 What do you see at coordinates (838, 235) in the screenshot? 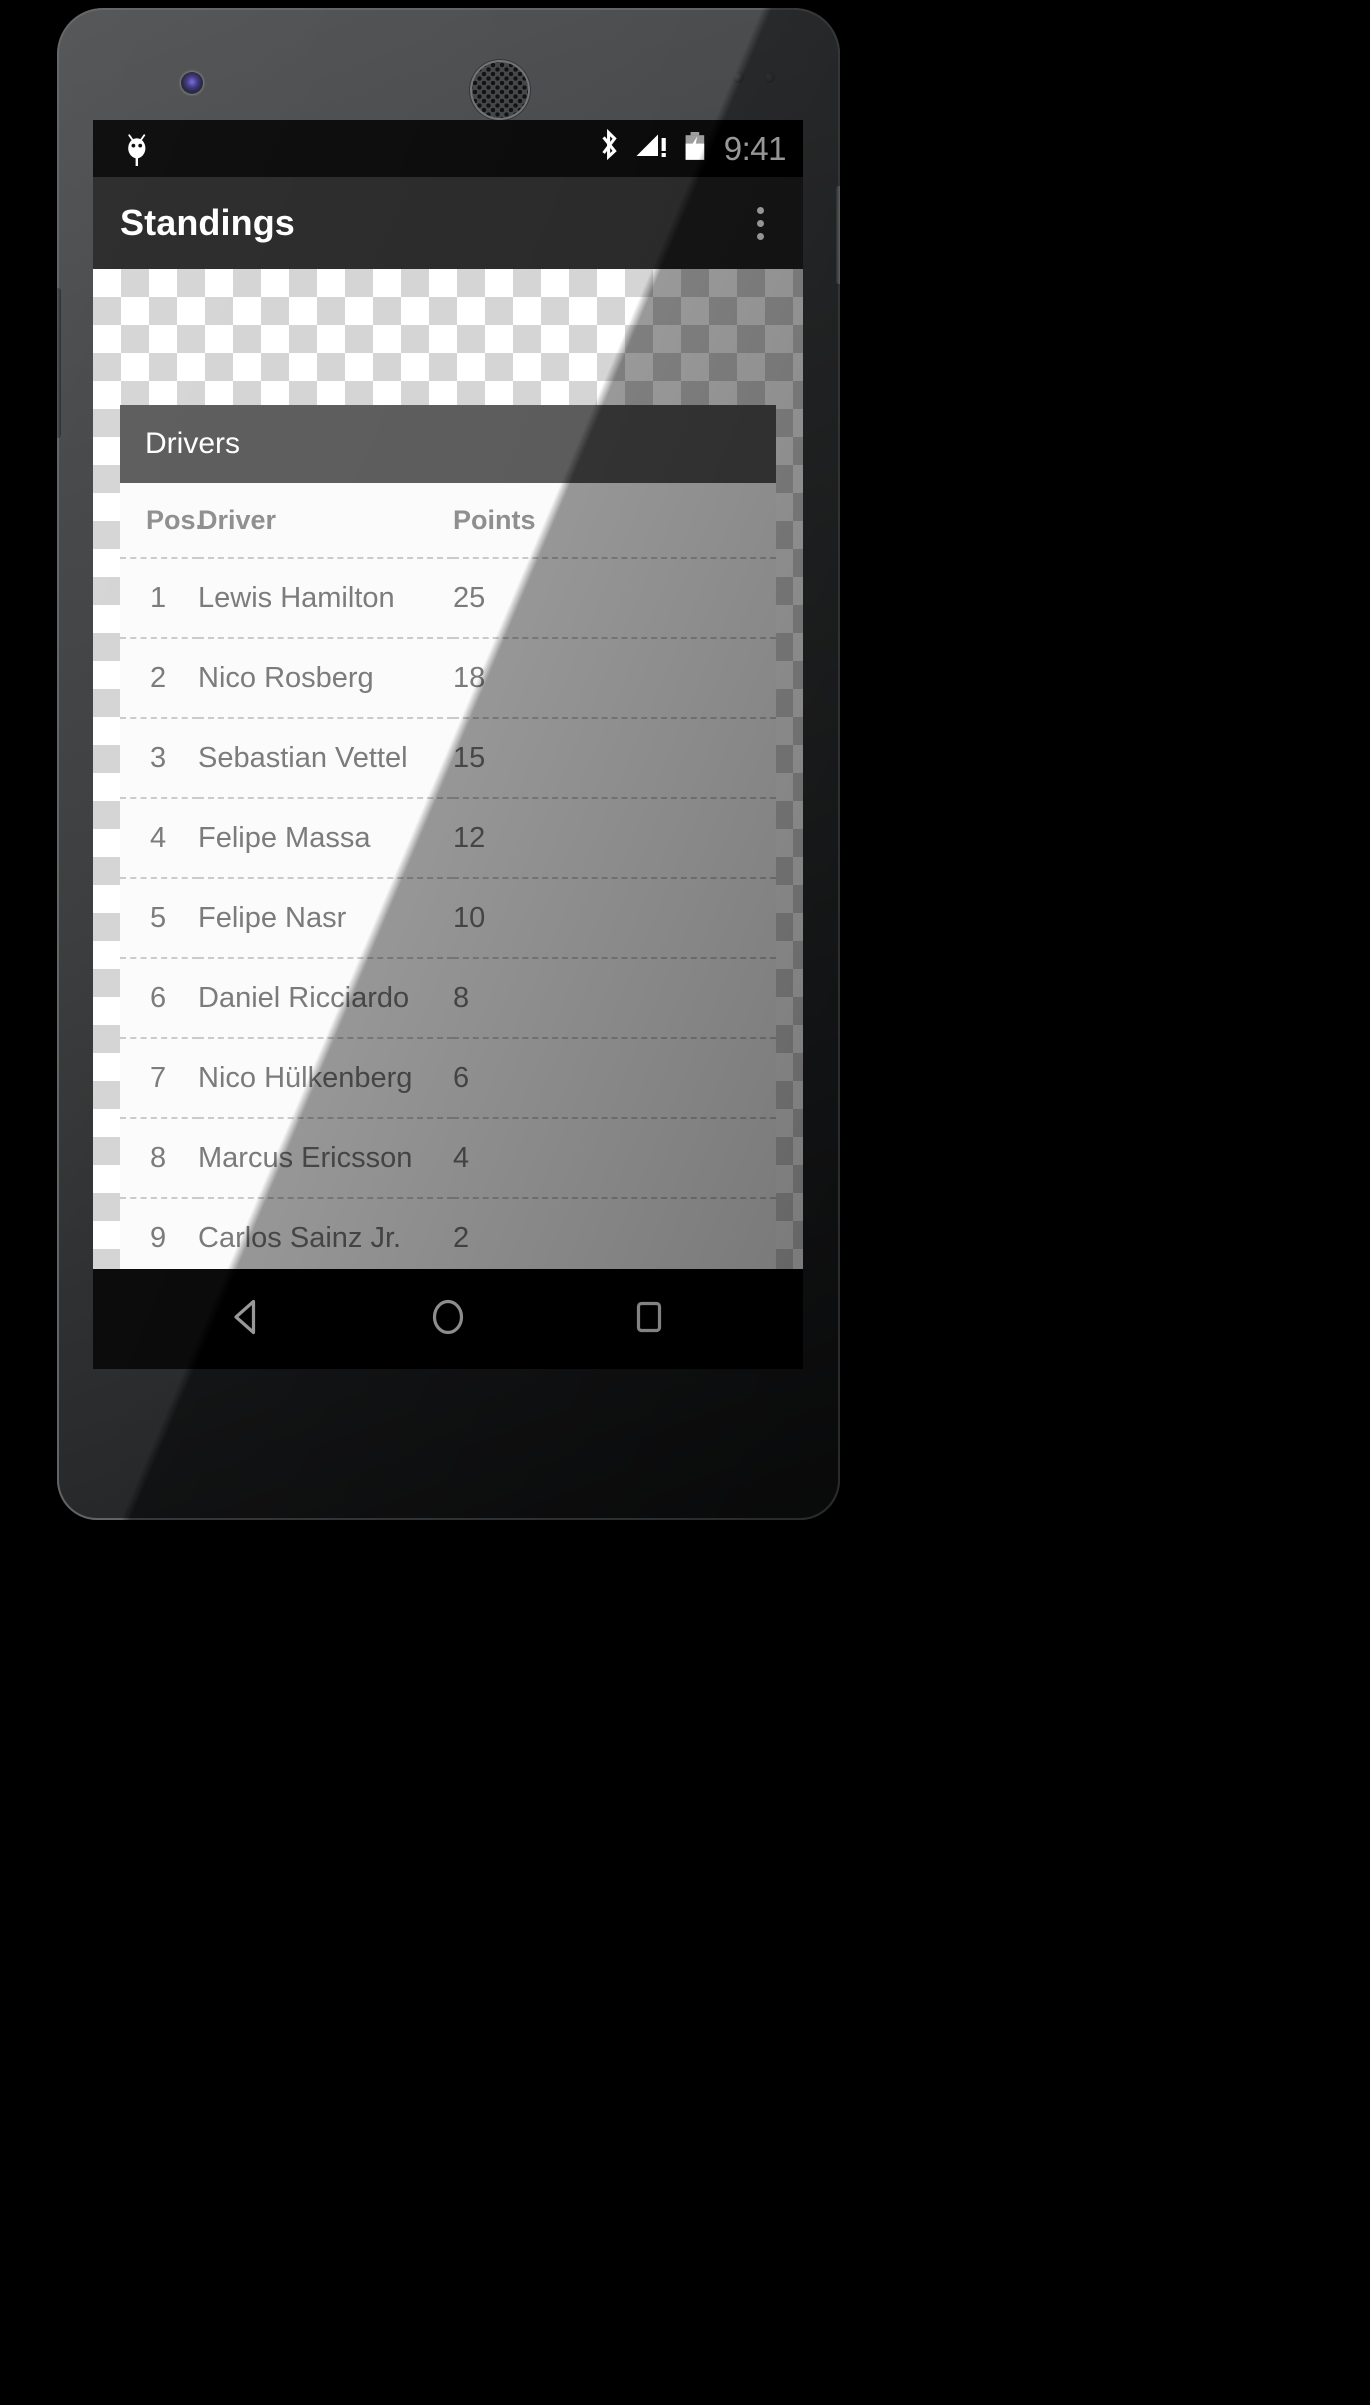
I see `power-button` at bounding box center [838, 235].